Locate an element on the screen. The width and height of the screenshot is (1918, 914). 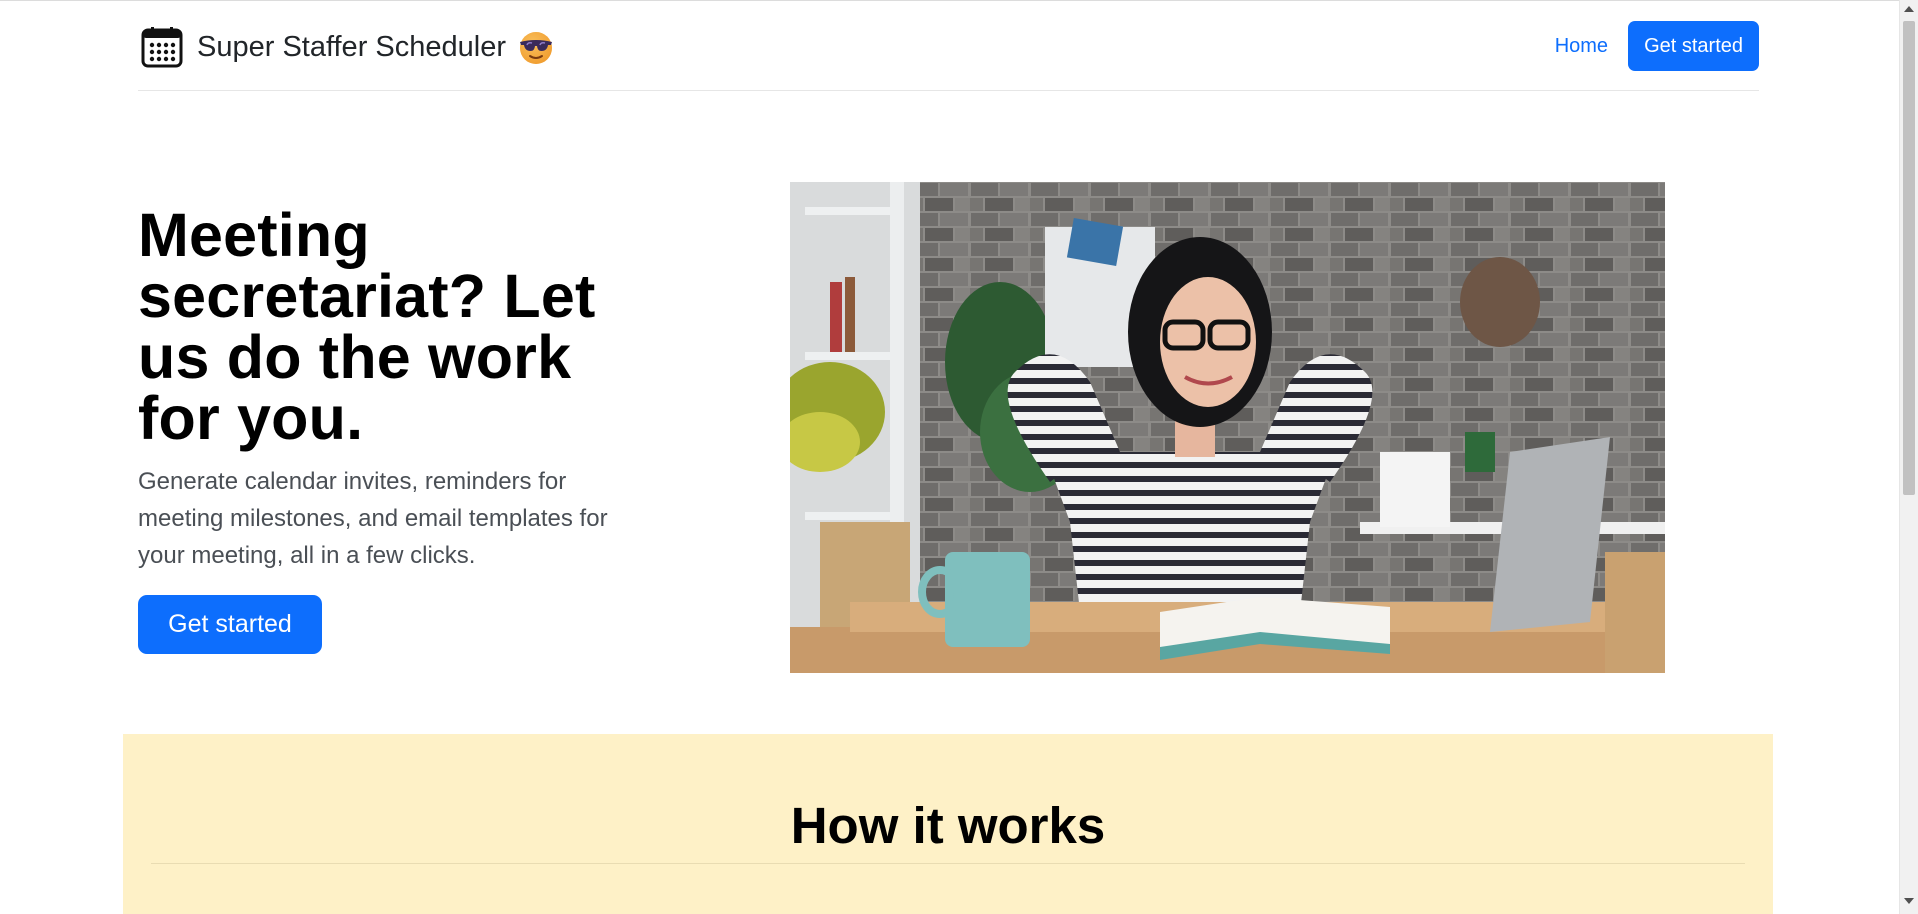
main-nav: Home Get started is located at coordinates (1657, 46).